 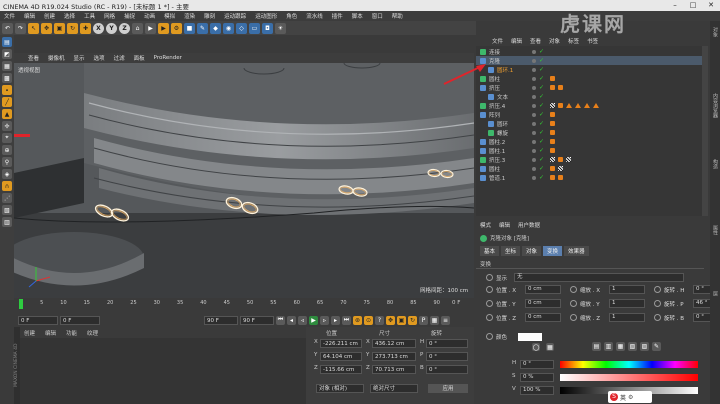 What do you see at coordinates (163, 28) in the screenshot?
I see `render-icon: ▶` at bounding box center [163, 28].